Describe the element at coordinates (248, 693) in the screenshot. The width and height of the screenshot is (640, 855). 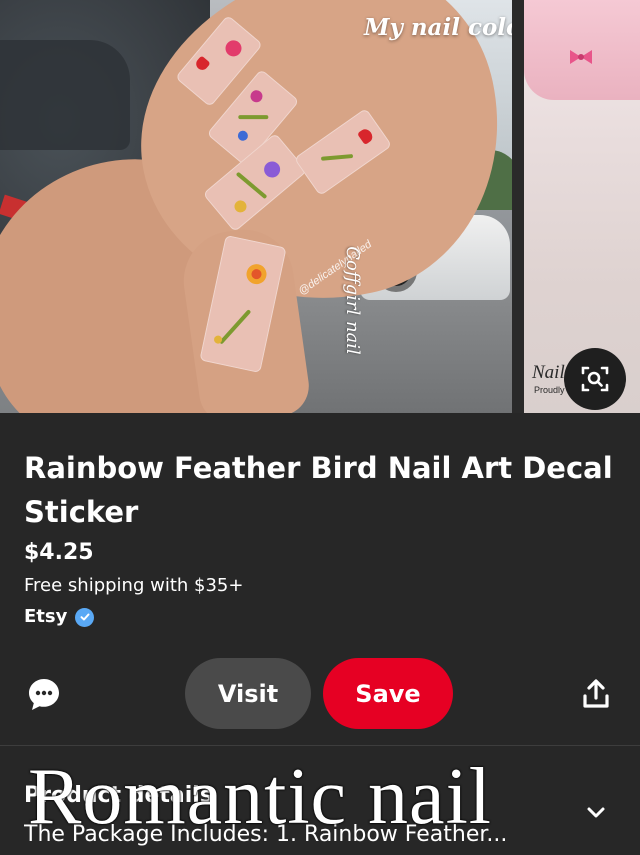
I see `visit-button: Visit` at that location.